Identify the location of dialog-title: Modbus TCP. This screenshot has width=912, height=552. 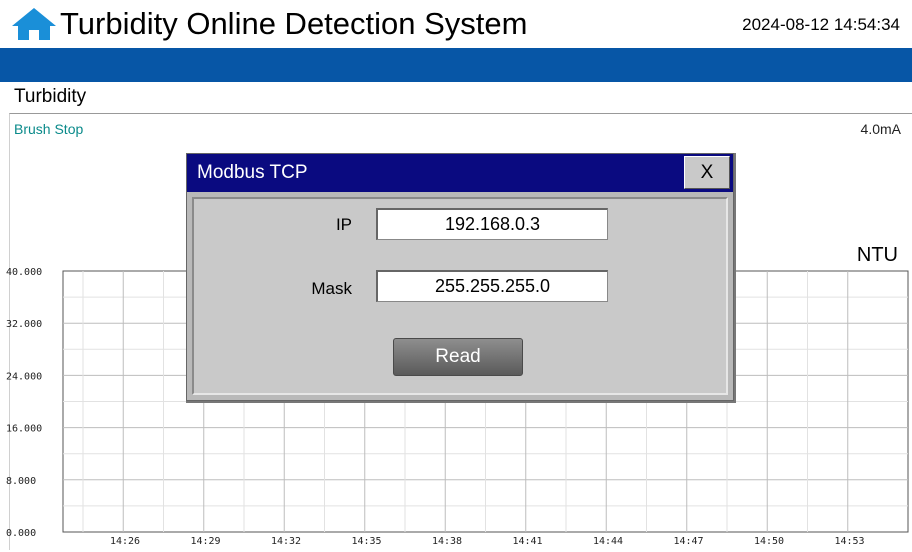
(252, 172).